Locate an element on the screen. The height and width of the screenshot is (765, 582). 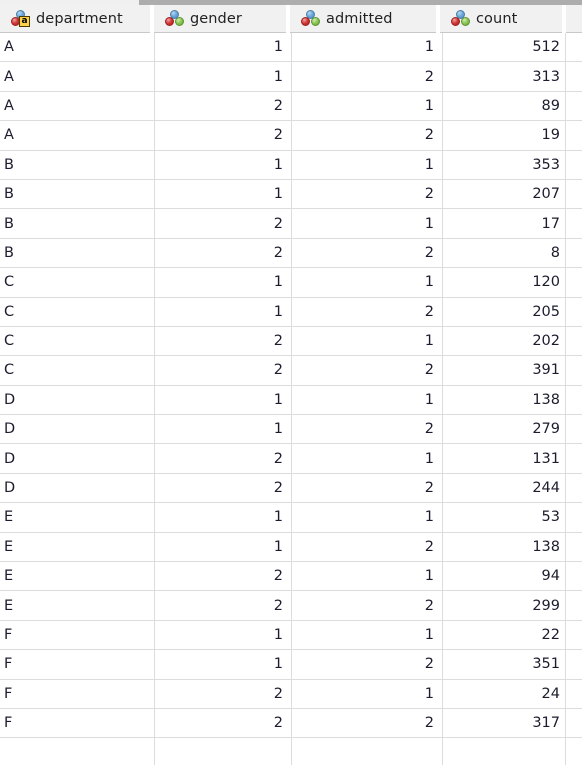
table-row: D 2 1 131 is located at coordinates (291, 459).